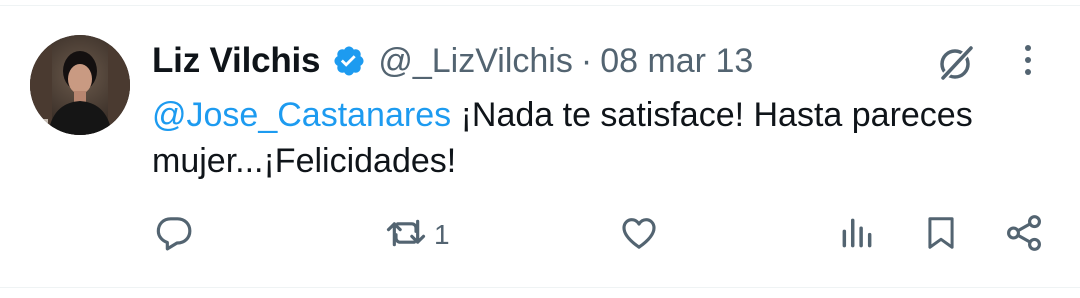 This screenshot has height=298, width=1080. I want to click on reply-button, so click(174, 235).